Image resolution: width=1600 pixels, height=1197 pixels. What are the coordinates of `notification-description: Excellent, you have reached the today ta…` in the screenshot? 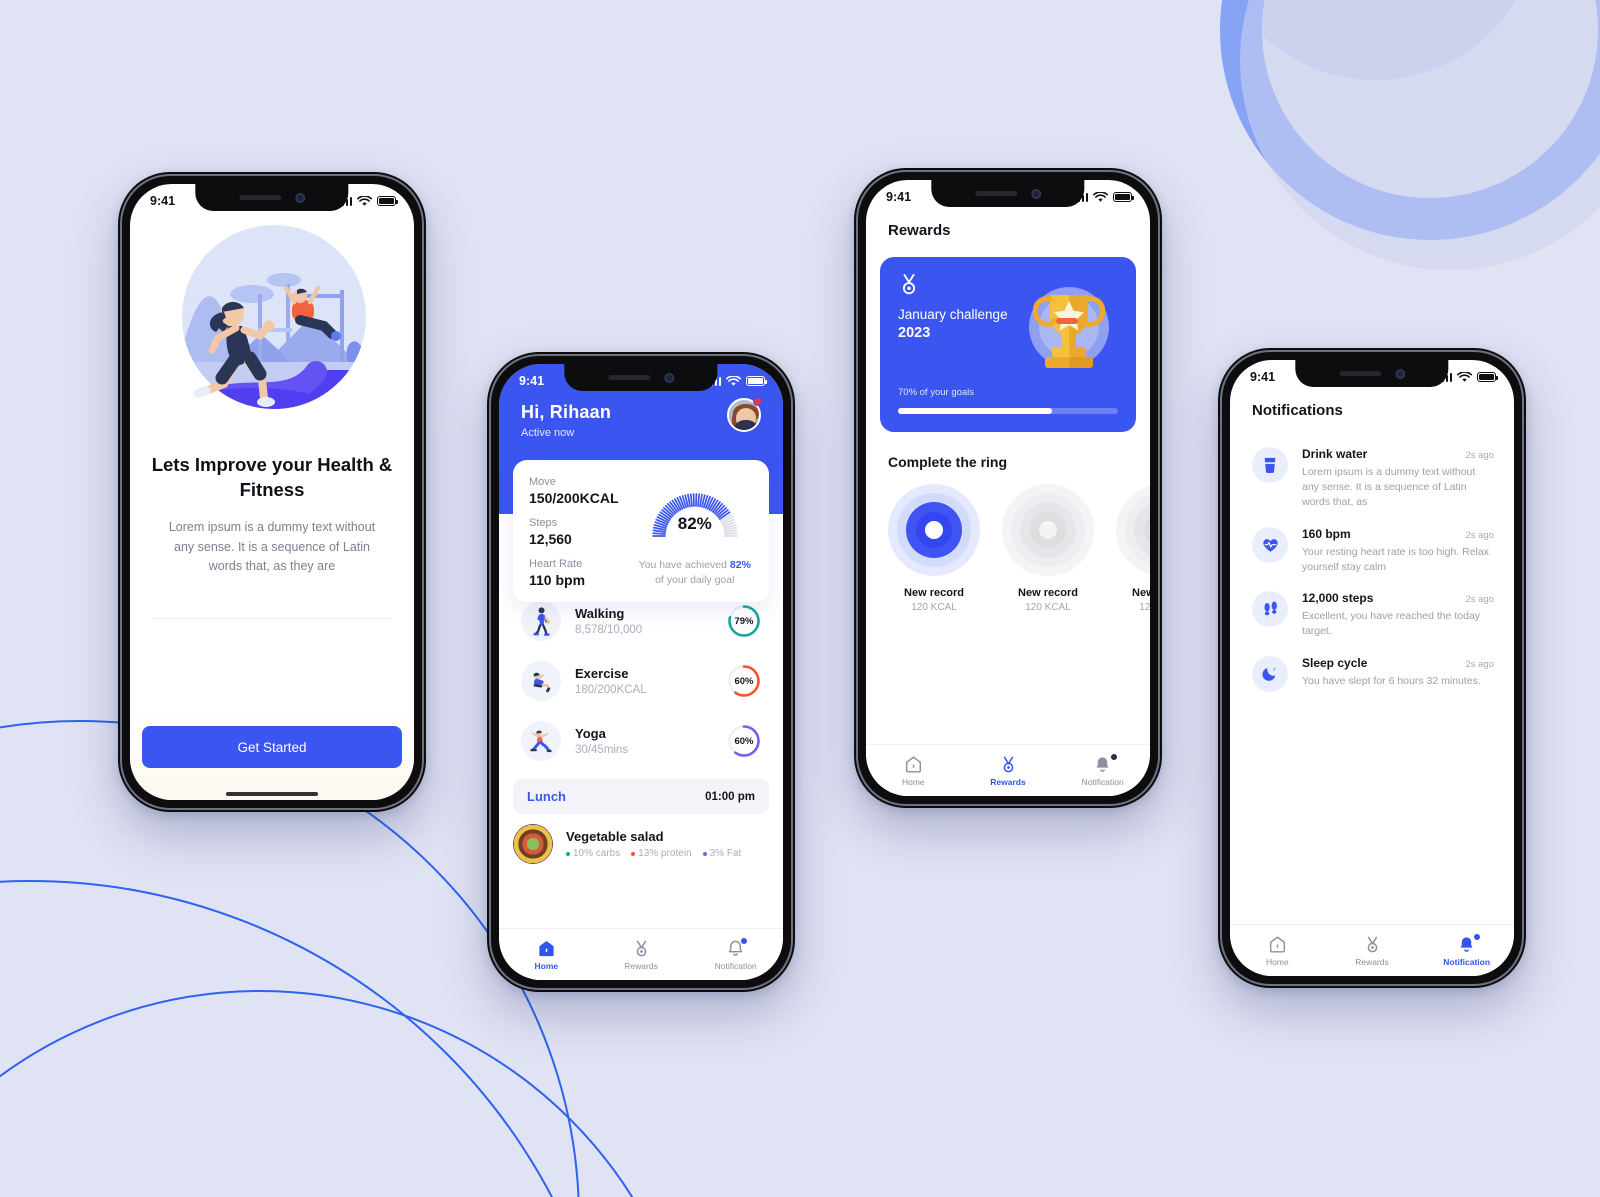 It's located at (1391, 624).